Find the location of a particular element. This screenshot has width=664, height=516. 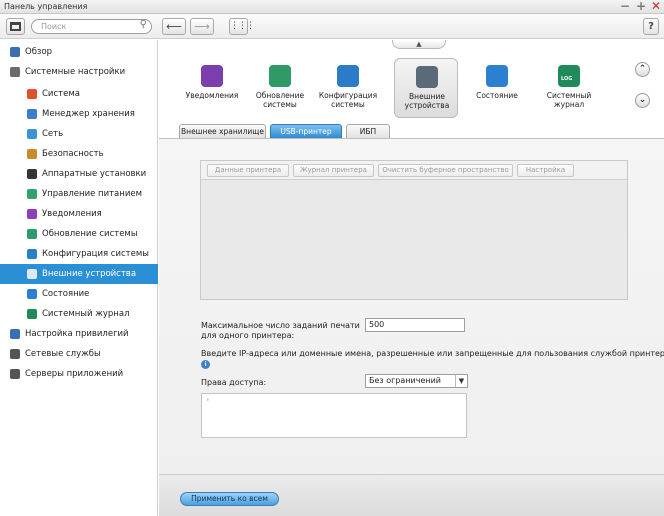

app-tile-label: Обновление системы is located at coordinates (280, 100).